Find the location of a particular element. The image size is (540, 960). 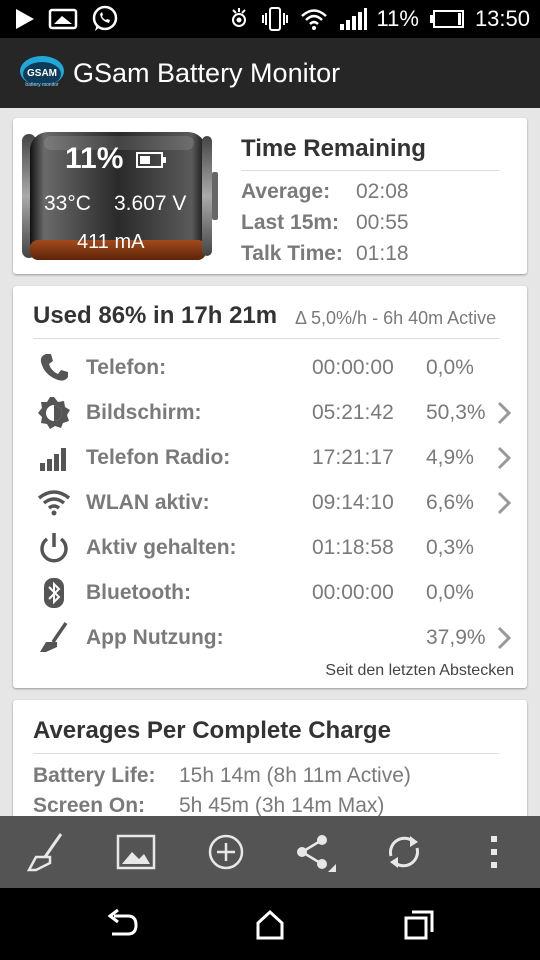

usage-row-app-nutzung: App Nutzung: 37,9% is located at coordinates (270, 637).